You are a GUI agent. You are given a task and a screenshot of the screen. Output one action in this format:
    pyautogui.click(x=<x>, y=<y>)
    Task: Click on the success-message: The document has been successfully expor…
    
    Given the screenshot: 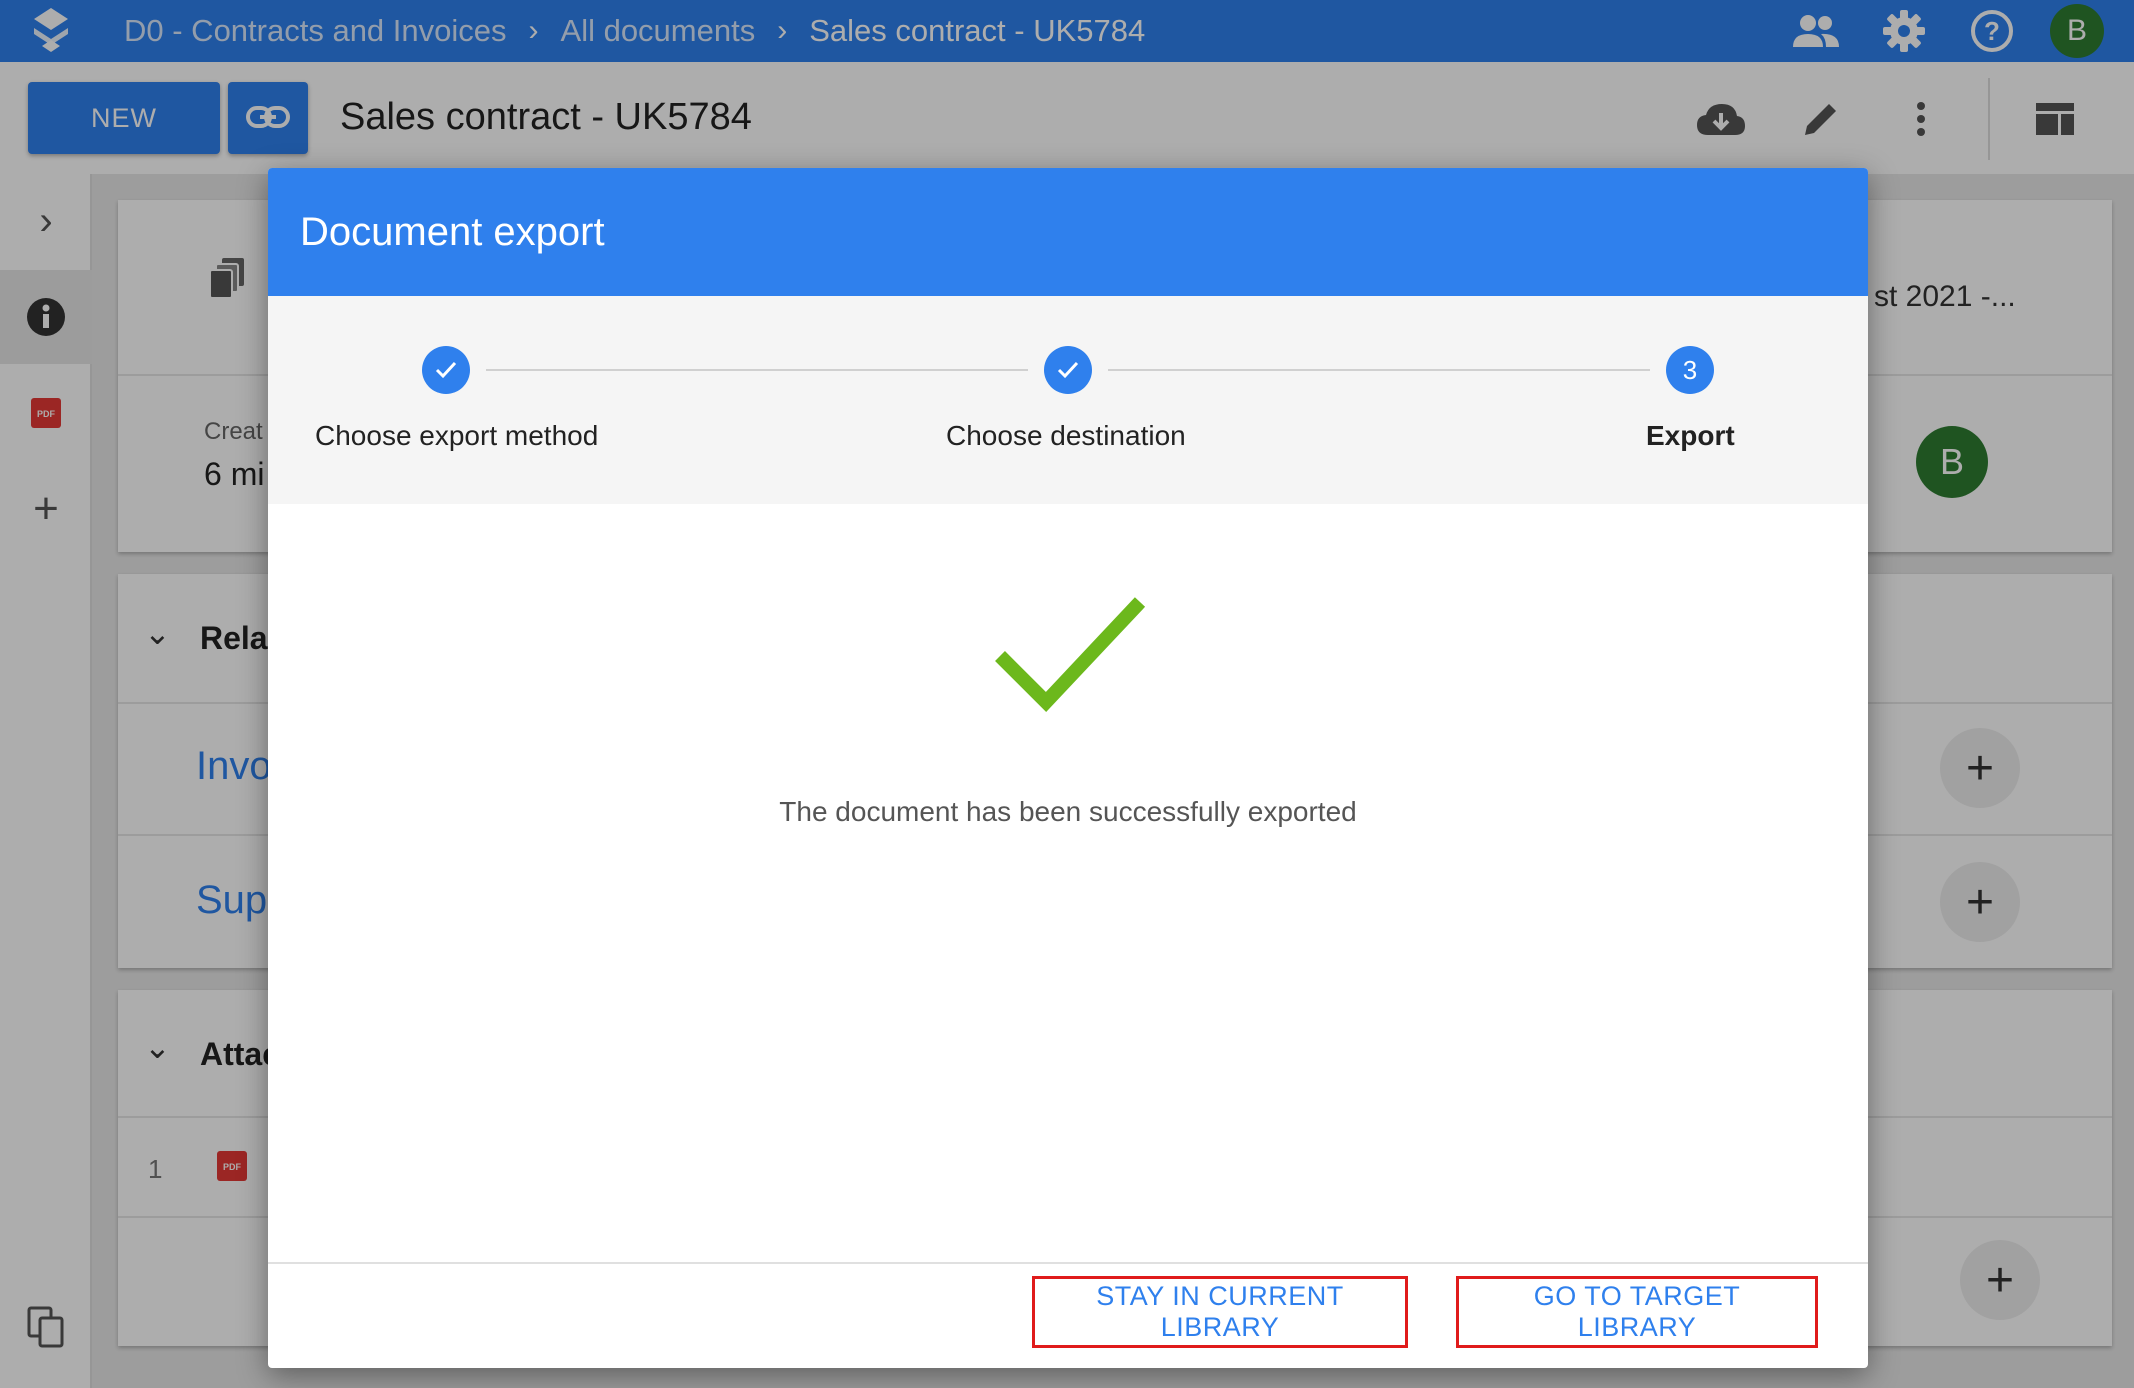 What is the action you would take?
    pyautogui.click(x=1068, y=811)
    